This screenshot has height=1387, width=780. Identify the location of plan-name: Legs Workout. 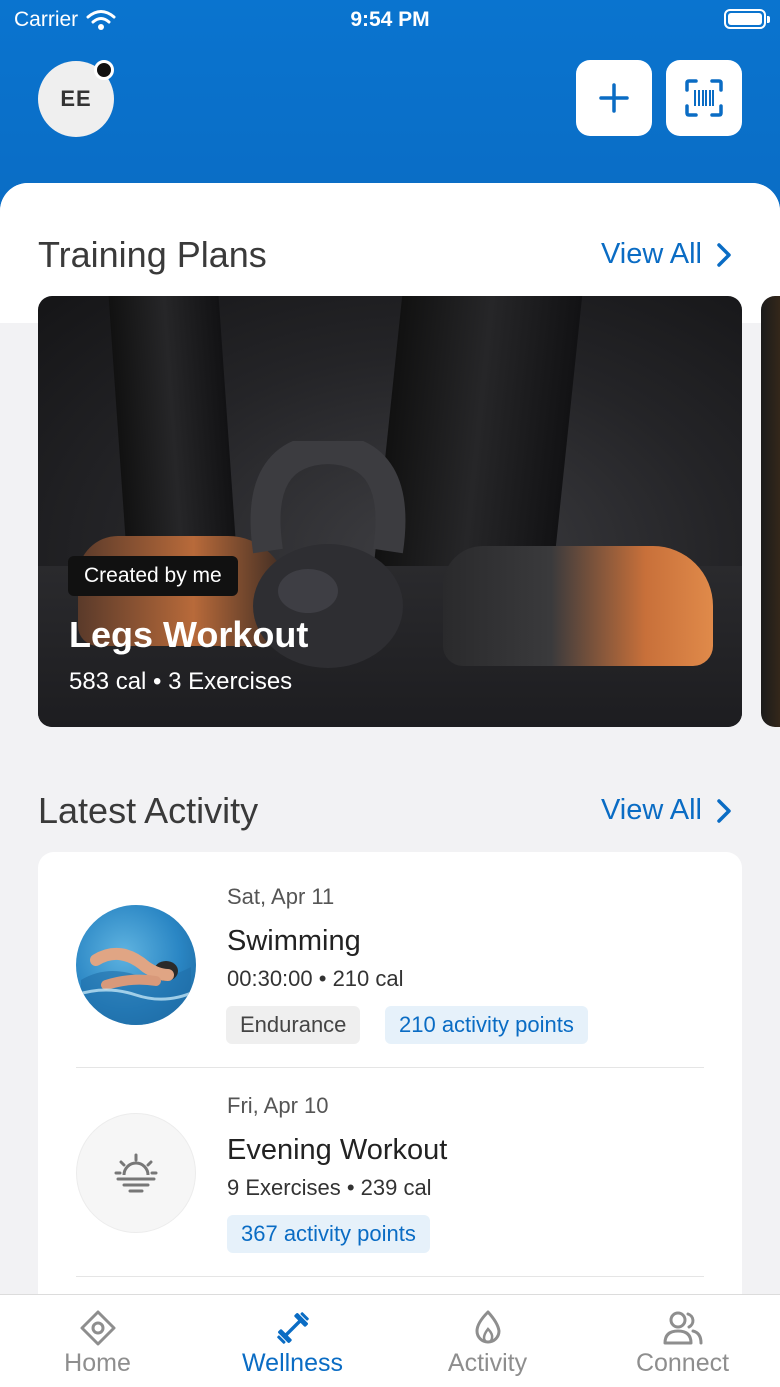
(189, 634).